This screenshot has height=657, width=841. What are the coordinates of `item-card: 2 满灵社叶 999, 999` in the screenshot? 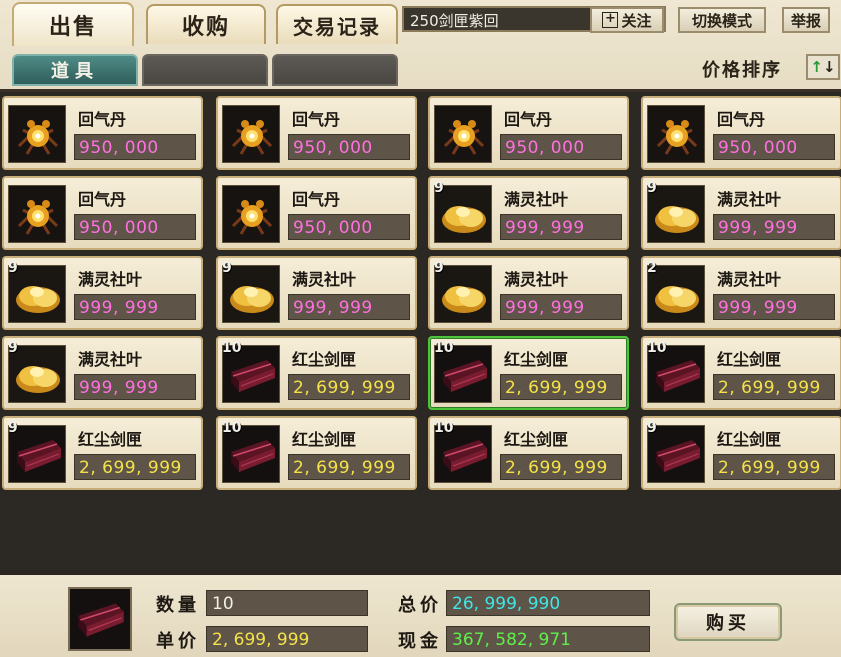 It's located at (741, 293).